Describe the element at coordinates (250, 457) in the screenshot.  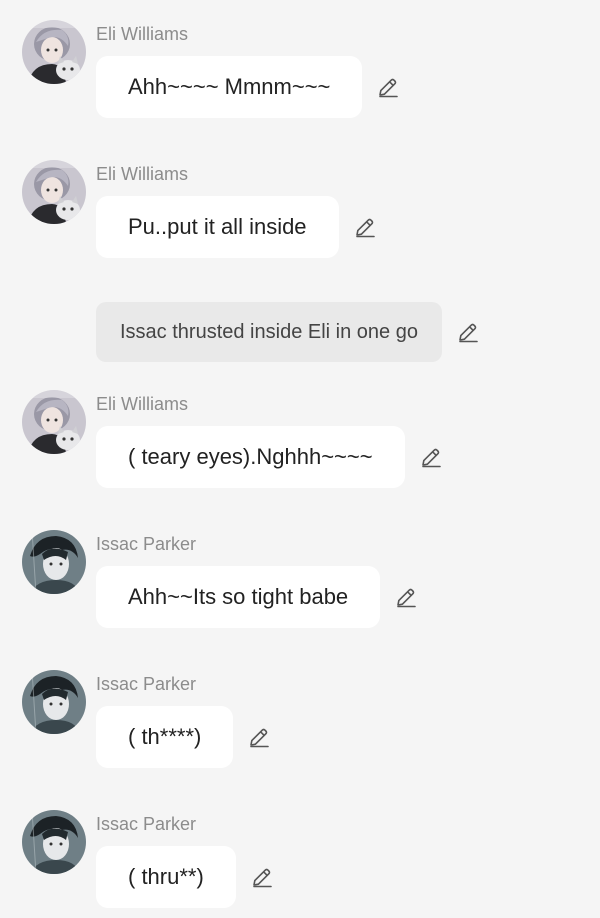
I see `message-bubble: ( teary eyes).Nghhh~~~~` at that location.